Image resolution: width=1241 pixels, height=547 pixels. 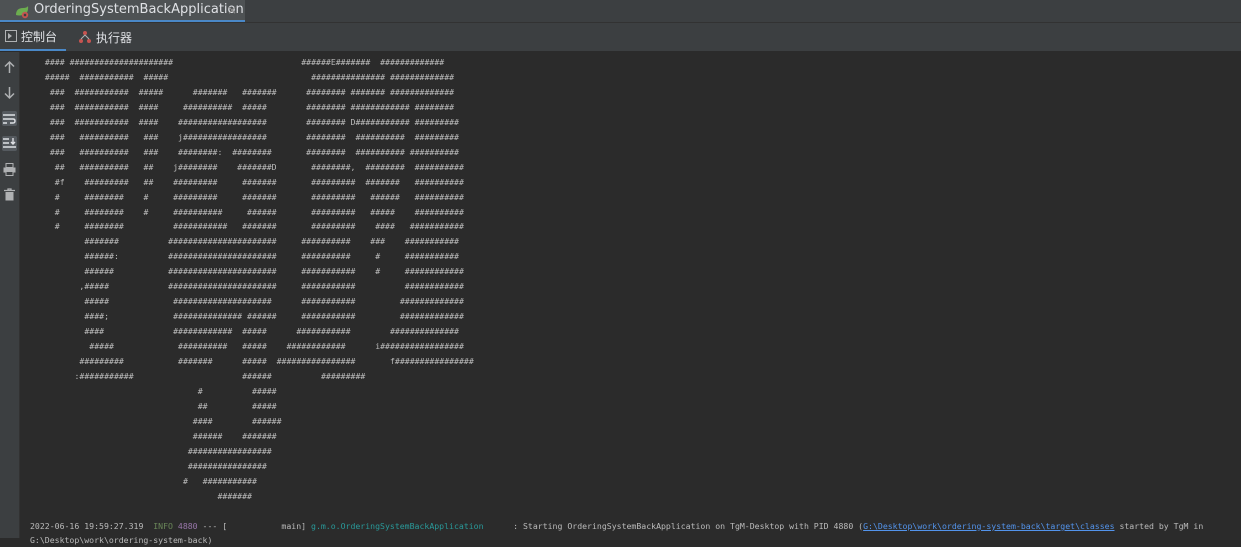 I want to click on log-thread: main], so click(x=267, y=526).